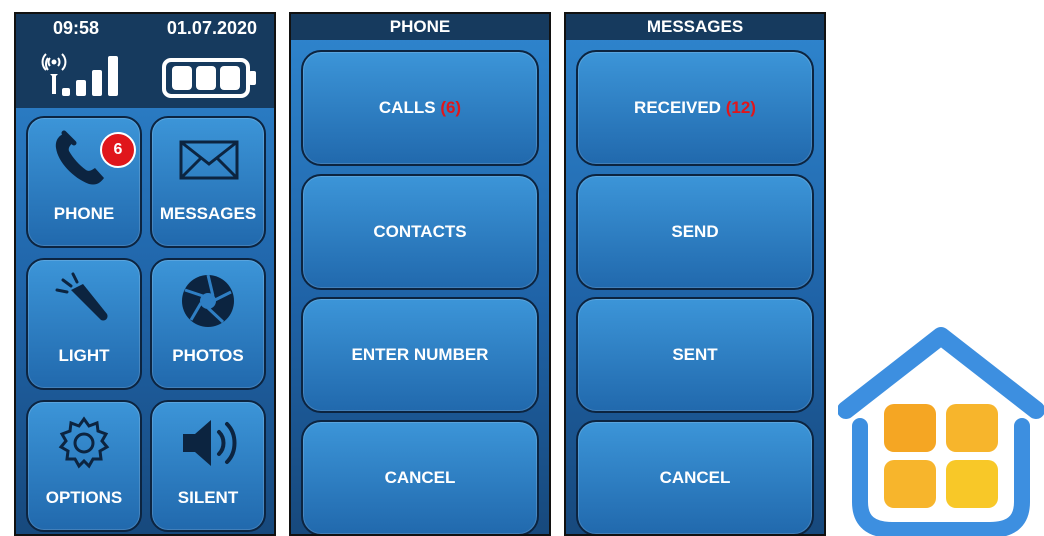  I want to click on camera-aperture-icon, so click(208, 301).